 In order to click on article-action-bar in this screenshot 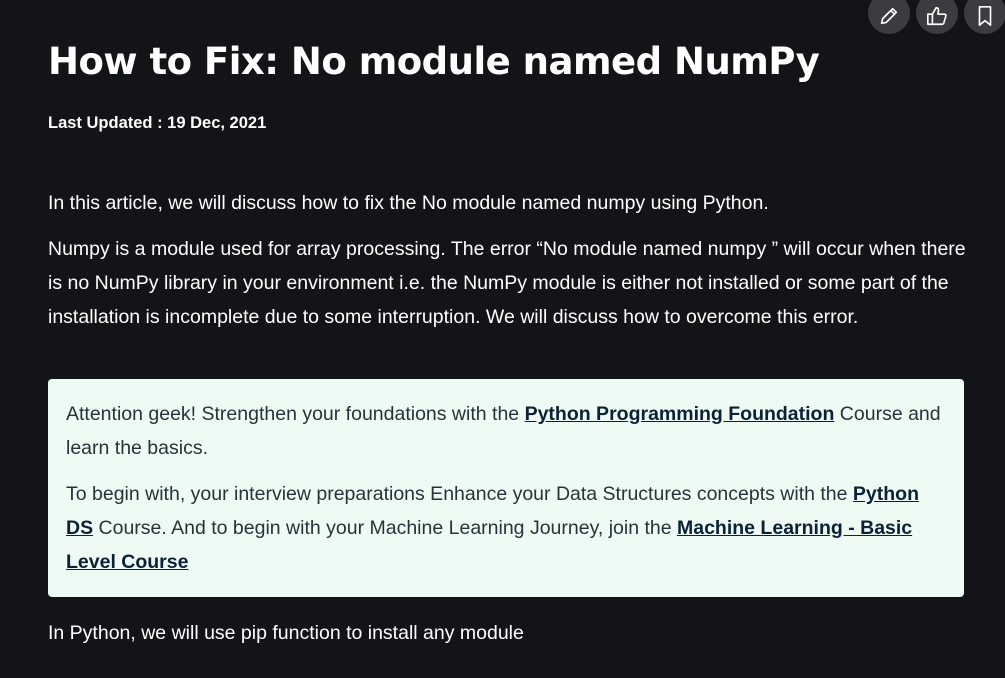, I will do `click(936, 17)`.